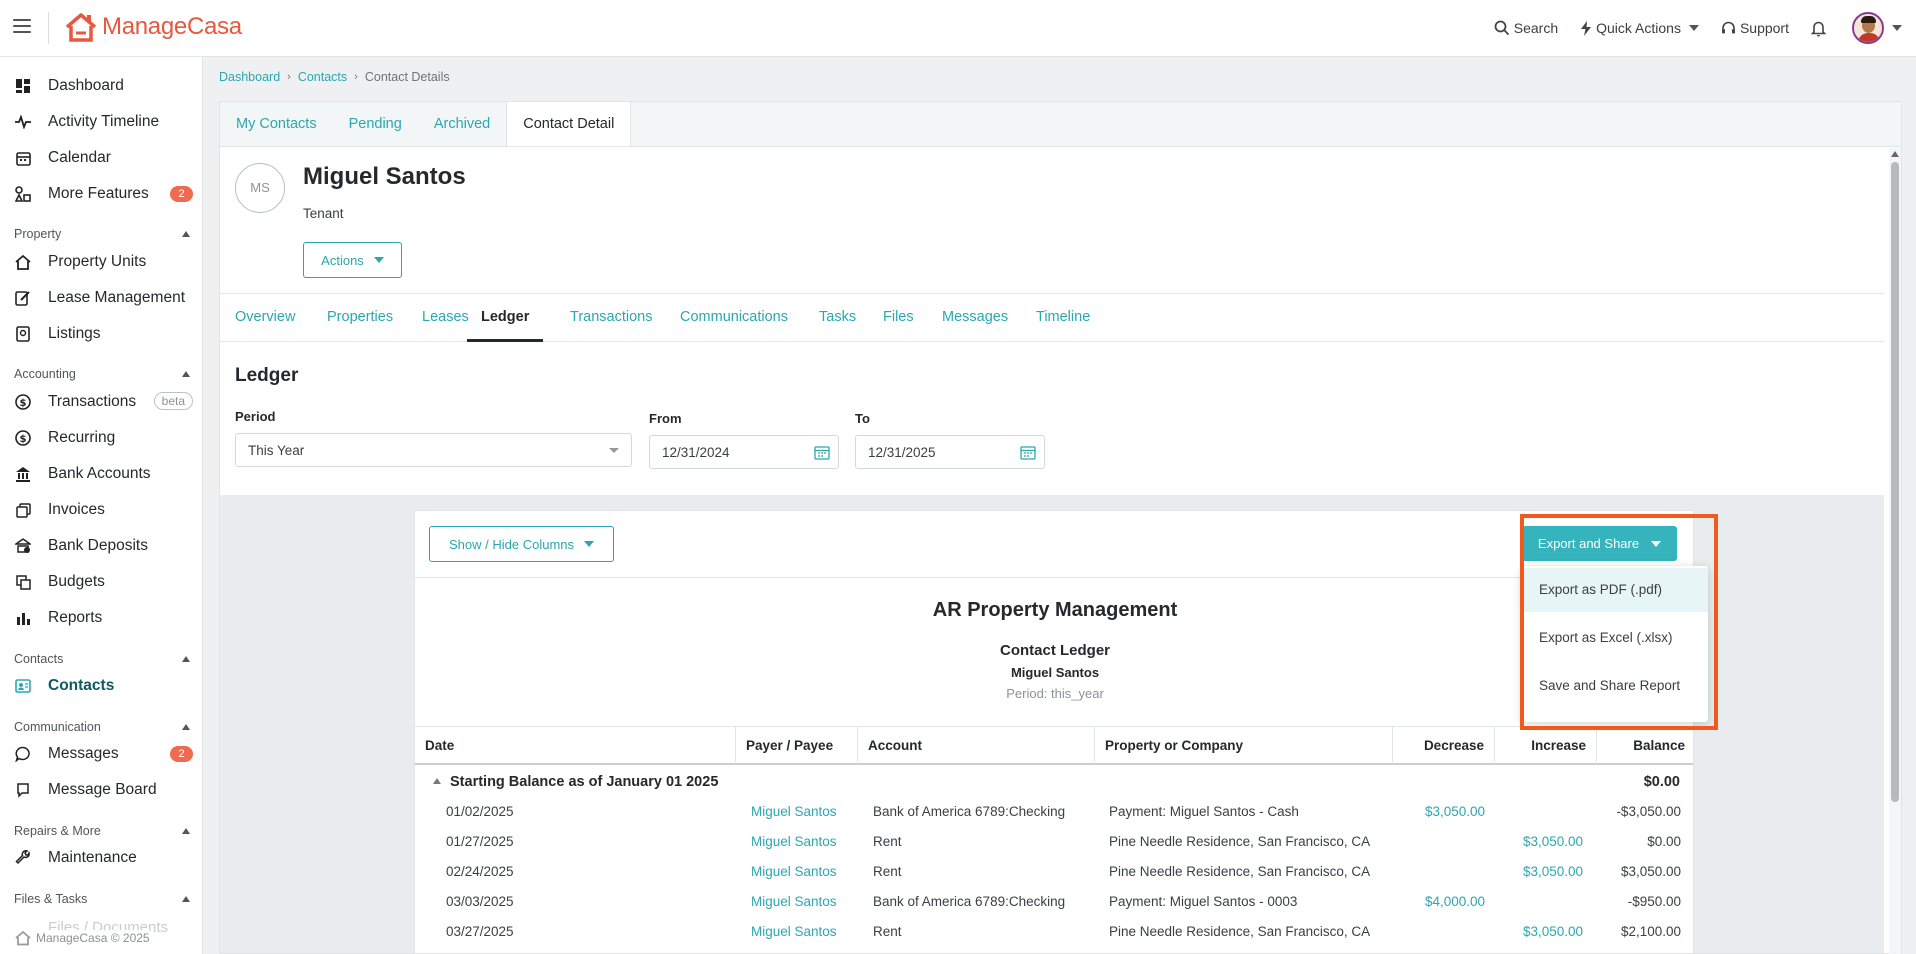 The width and height of the screenshot is (1916, 954). Describe the element at coordinates (103, 659) in the screenshot. I see `sidebar-group-contacts: Contacts` at that location.